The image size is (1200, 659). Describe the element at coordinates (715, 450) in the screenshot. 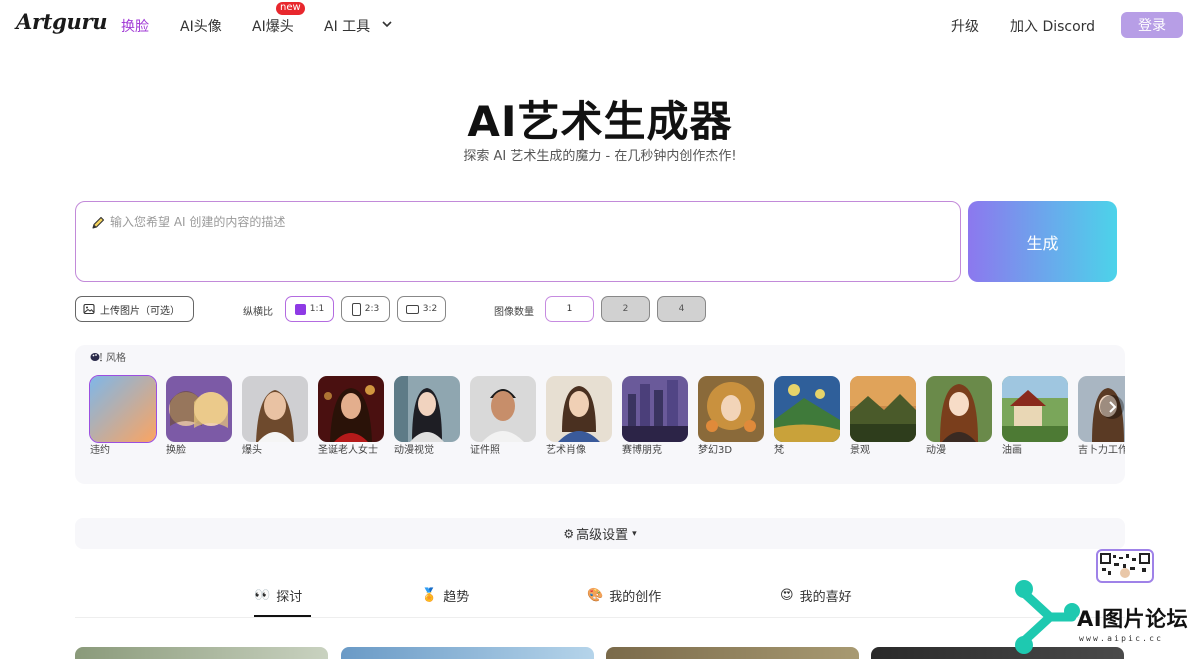

I see `style-item-label: 梦幻3D` at that location.